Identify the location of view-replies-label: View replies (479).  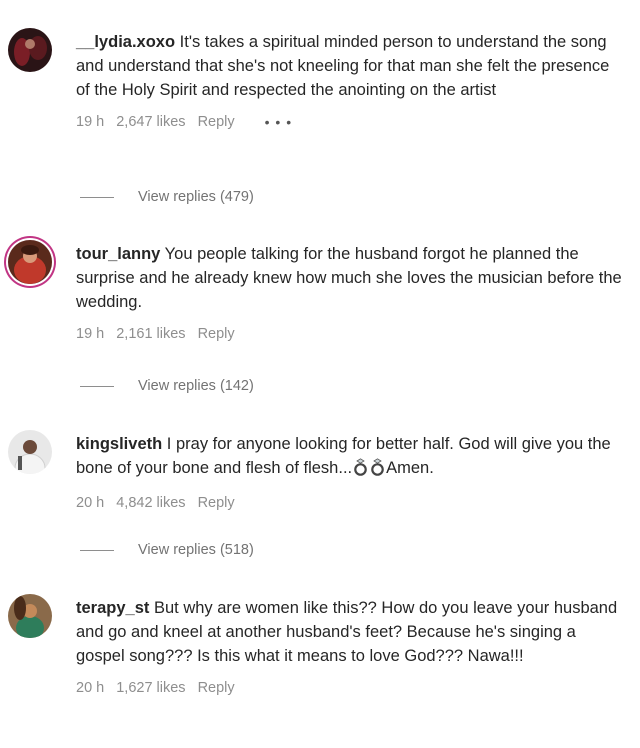
(196, 197).